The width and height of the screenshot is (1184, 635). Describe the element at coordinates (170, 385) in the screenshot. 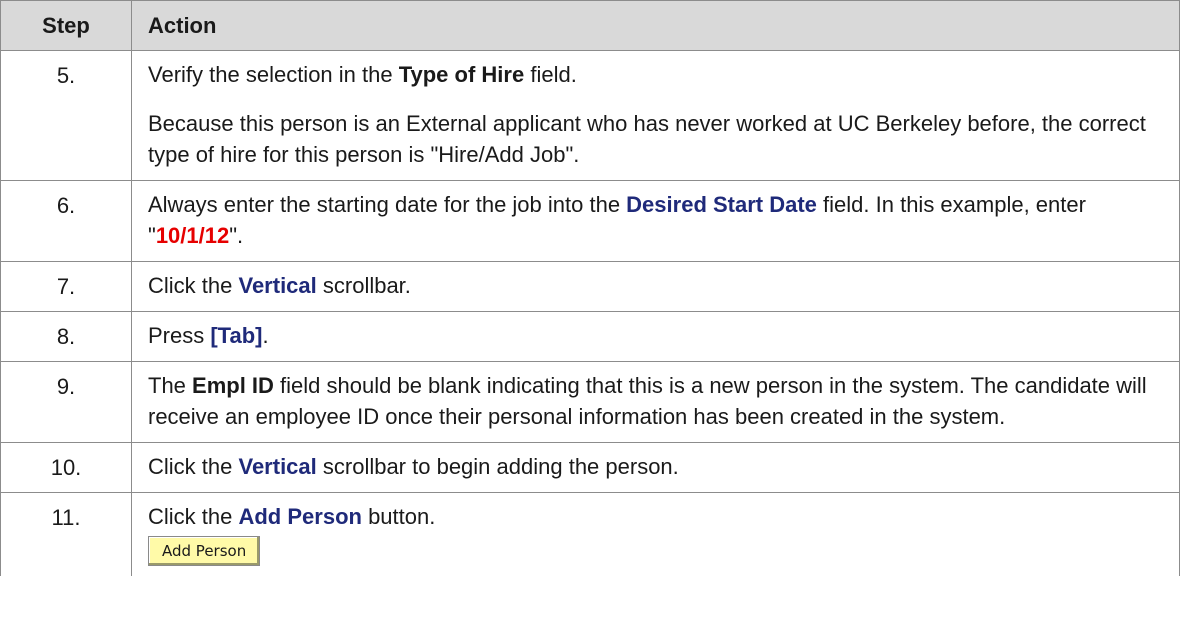

I see `action-text: The` at that location.